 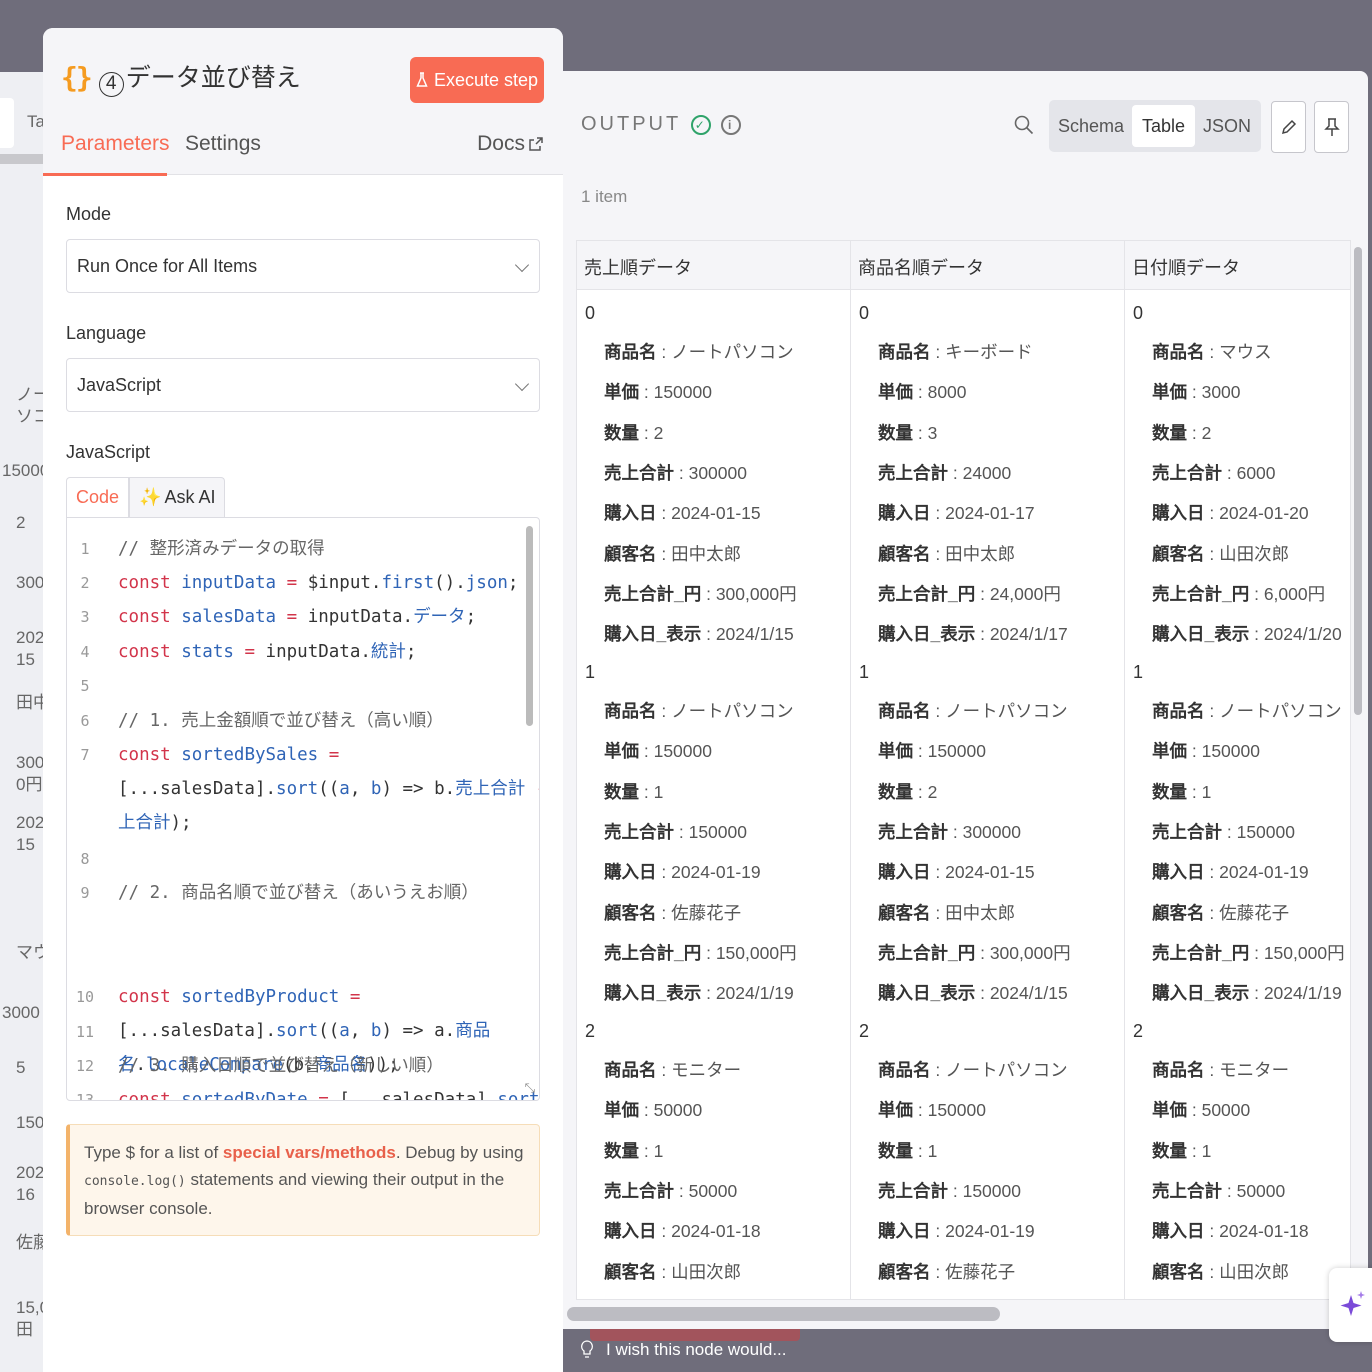 I want to click on record-field: 購入日_表示 : 2024/1/20, so click(x=1247, y=633).